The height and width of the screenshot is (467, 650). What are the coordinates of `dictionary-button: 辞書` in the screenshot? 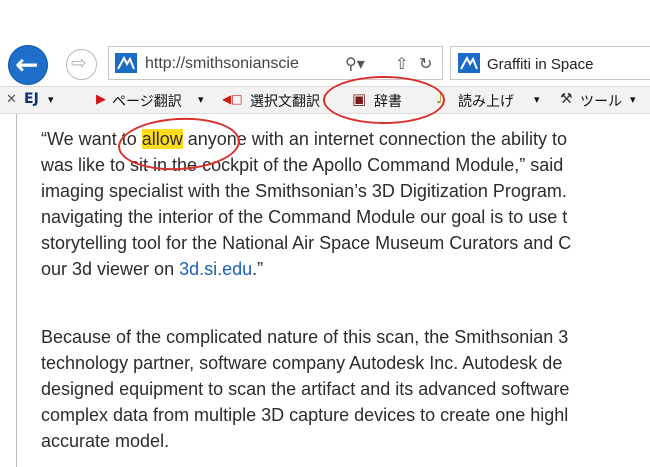 It's located at (388, 101).